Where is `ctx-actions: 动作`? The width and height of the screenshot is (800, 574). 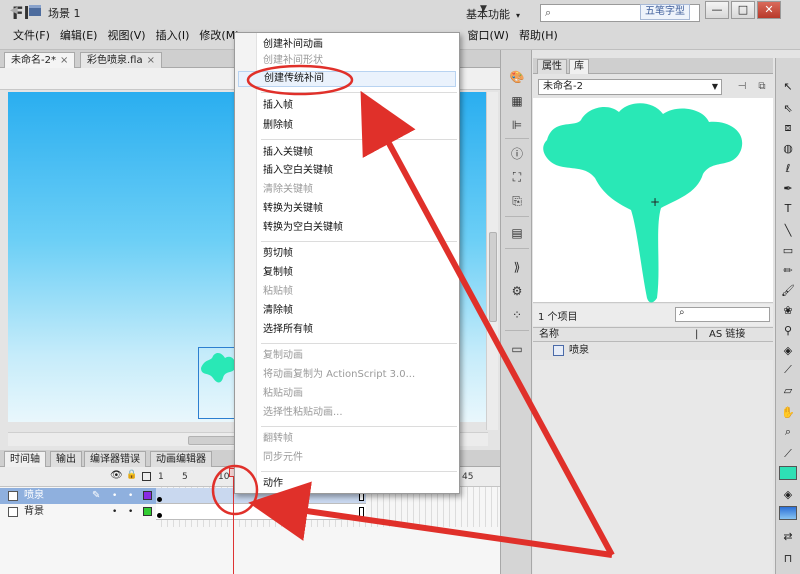
ctx-actions: 动作 is located at coordinates (273, 484).